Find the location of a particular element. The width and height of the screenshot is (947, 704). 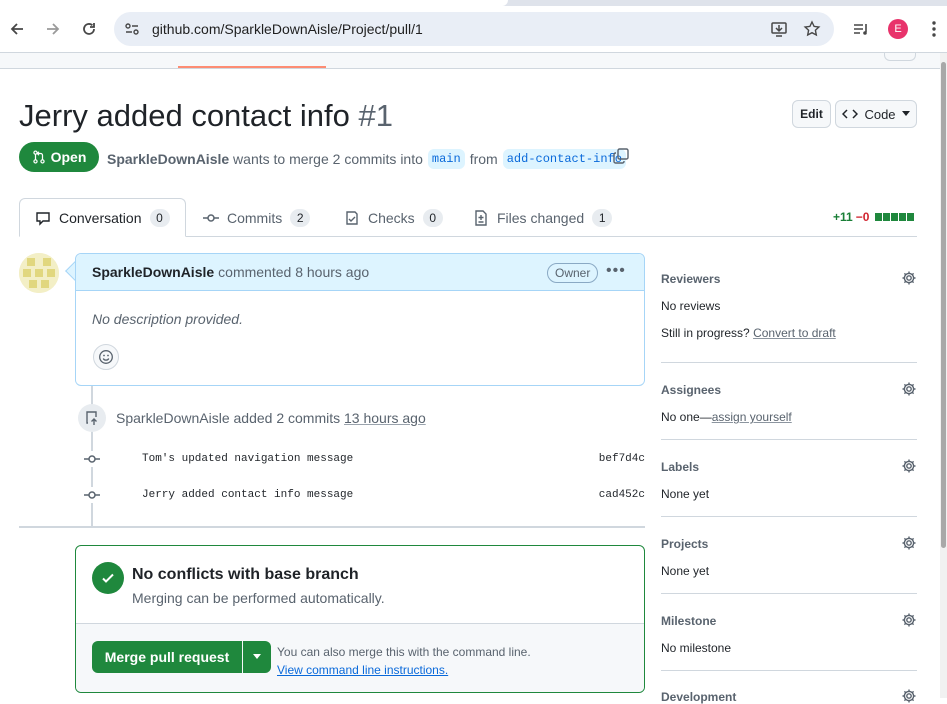

back-arrow-icon is located at coordinates (17, 29).